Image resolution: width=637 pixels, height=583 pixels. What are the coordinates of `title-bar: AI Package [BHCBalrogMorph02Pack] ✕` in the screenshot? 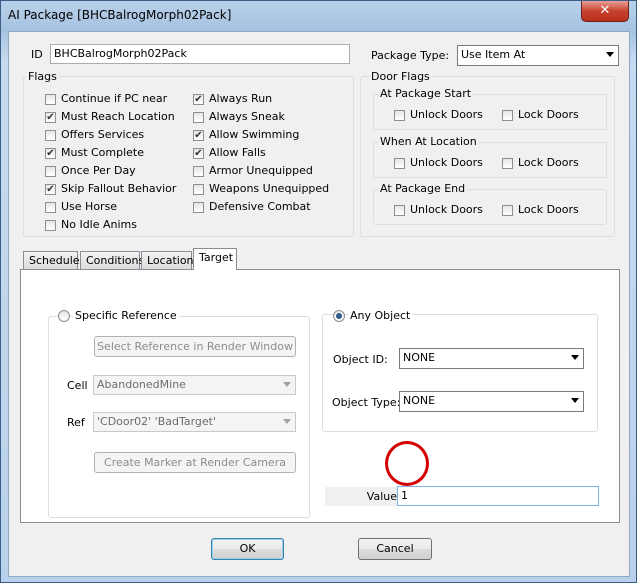 It's located at (318, 15).